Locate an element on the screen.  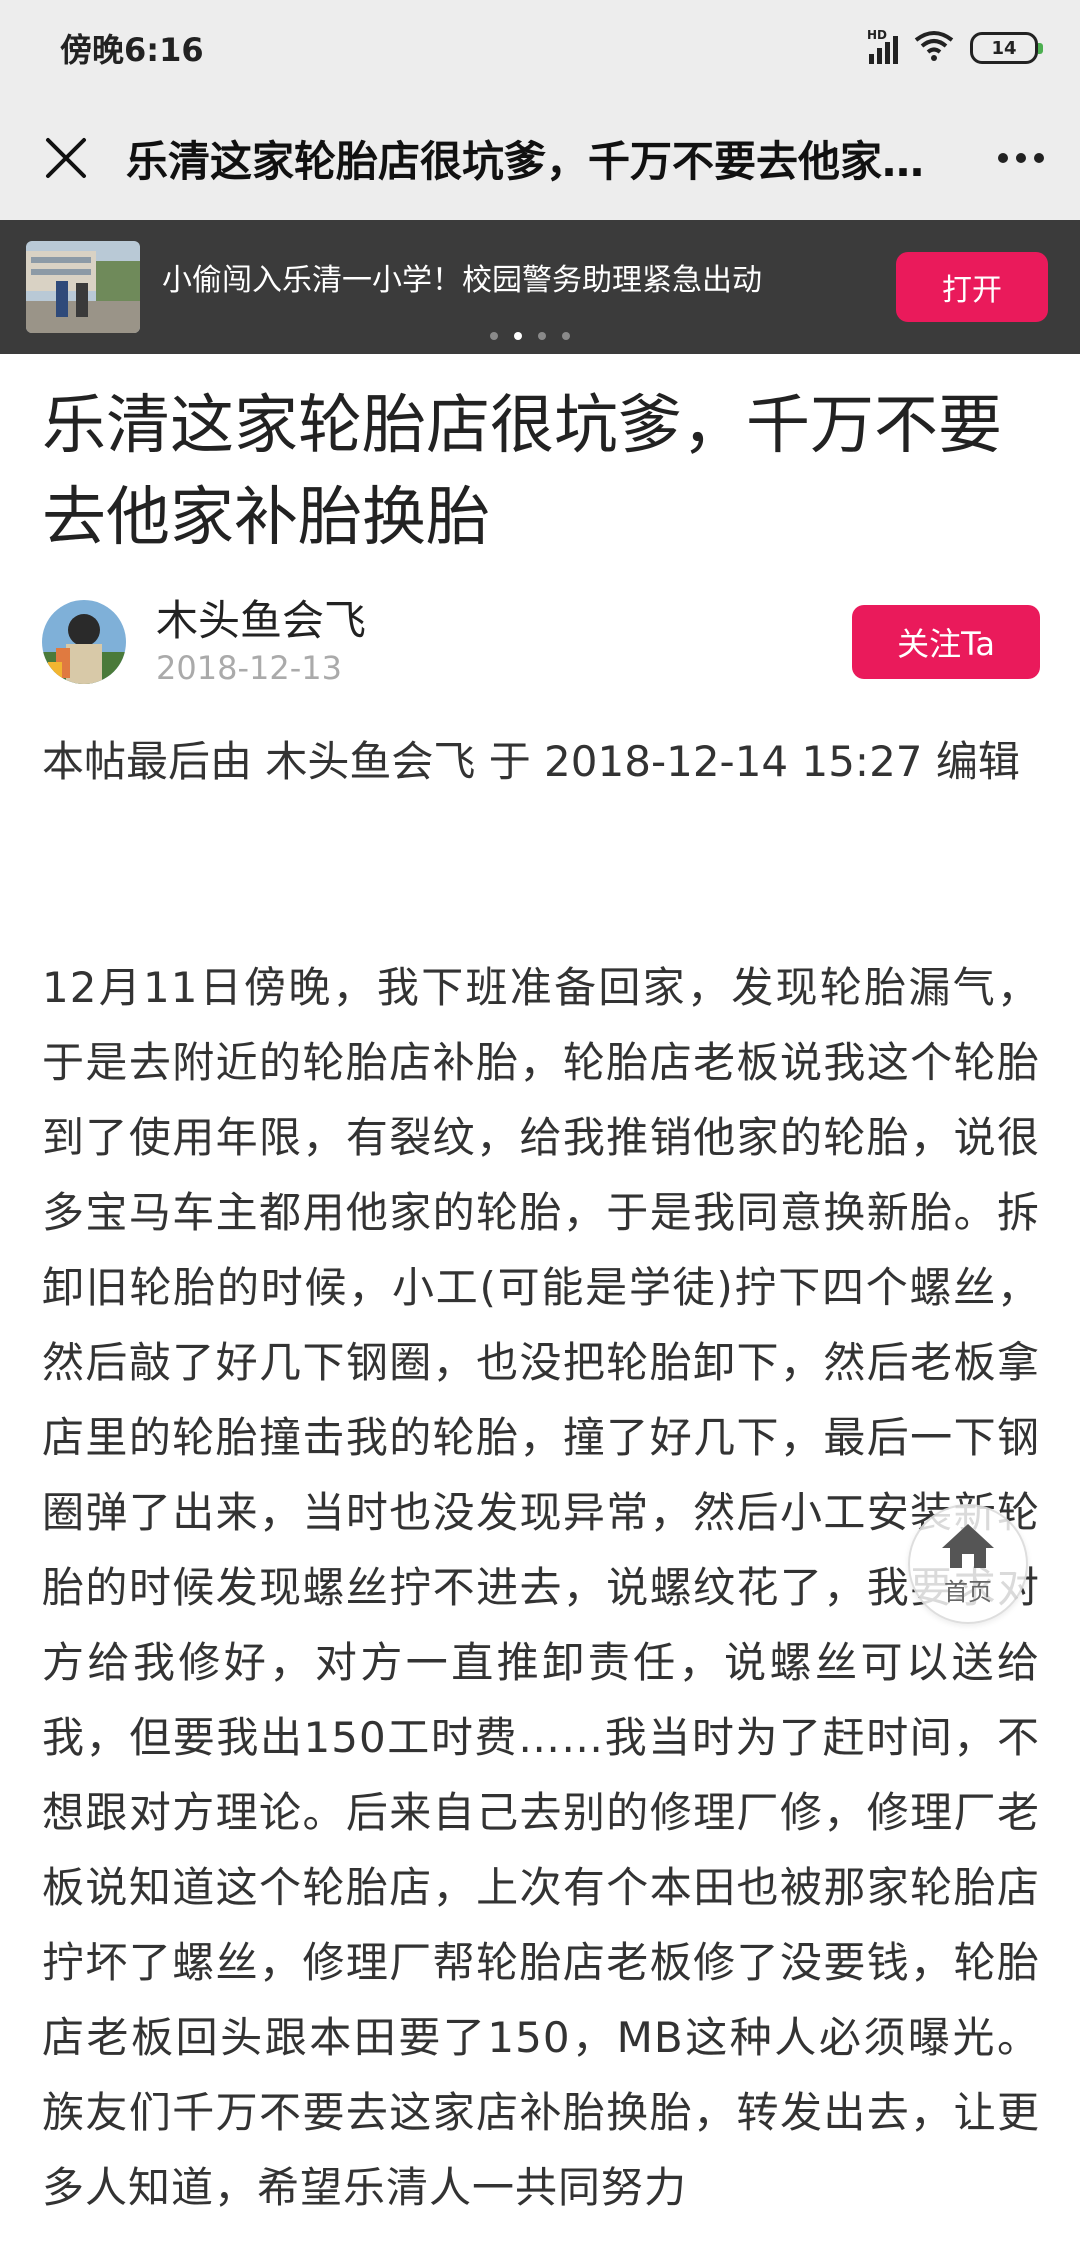
nav-bar: 乐清这家轮胎店很坑爹，千万不要去他家补胎换胎 is located at coordinates (540, 158).